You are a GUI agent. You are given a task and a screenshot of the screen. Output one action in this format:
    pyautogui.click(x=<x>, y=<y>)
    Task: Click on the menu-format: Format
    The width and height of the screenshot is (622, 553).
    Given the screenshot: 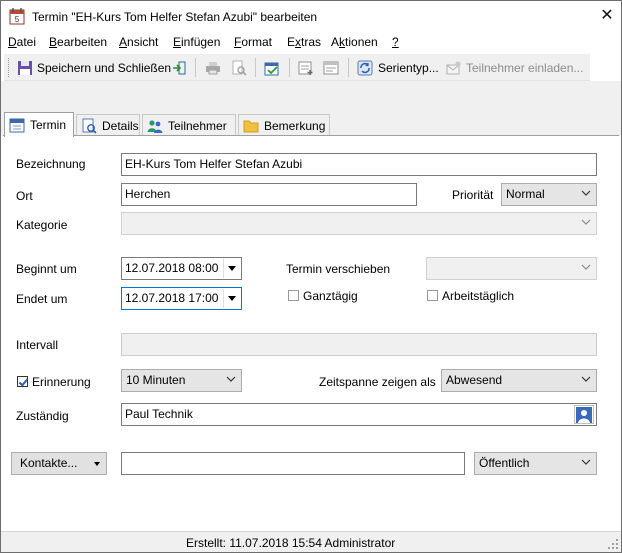 What is the action you would take?
    pyautogui.click(x=253, y=42)
    